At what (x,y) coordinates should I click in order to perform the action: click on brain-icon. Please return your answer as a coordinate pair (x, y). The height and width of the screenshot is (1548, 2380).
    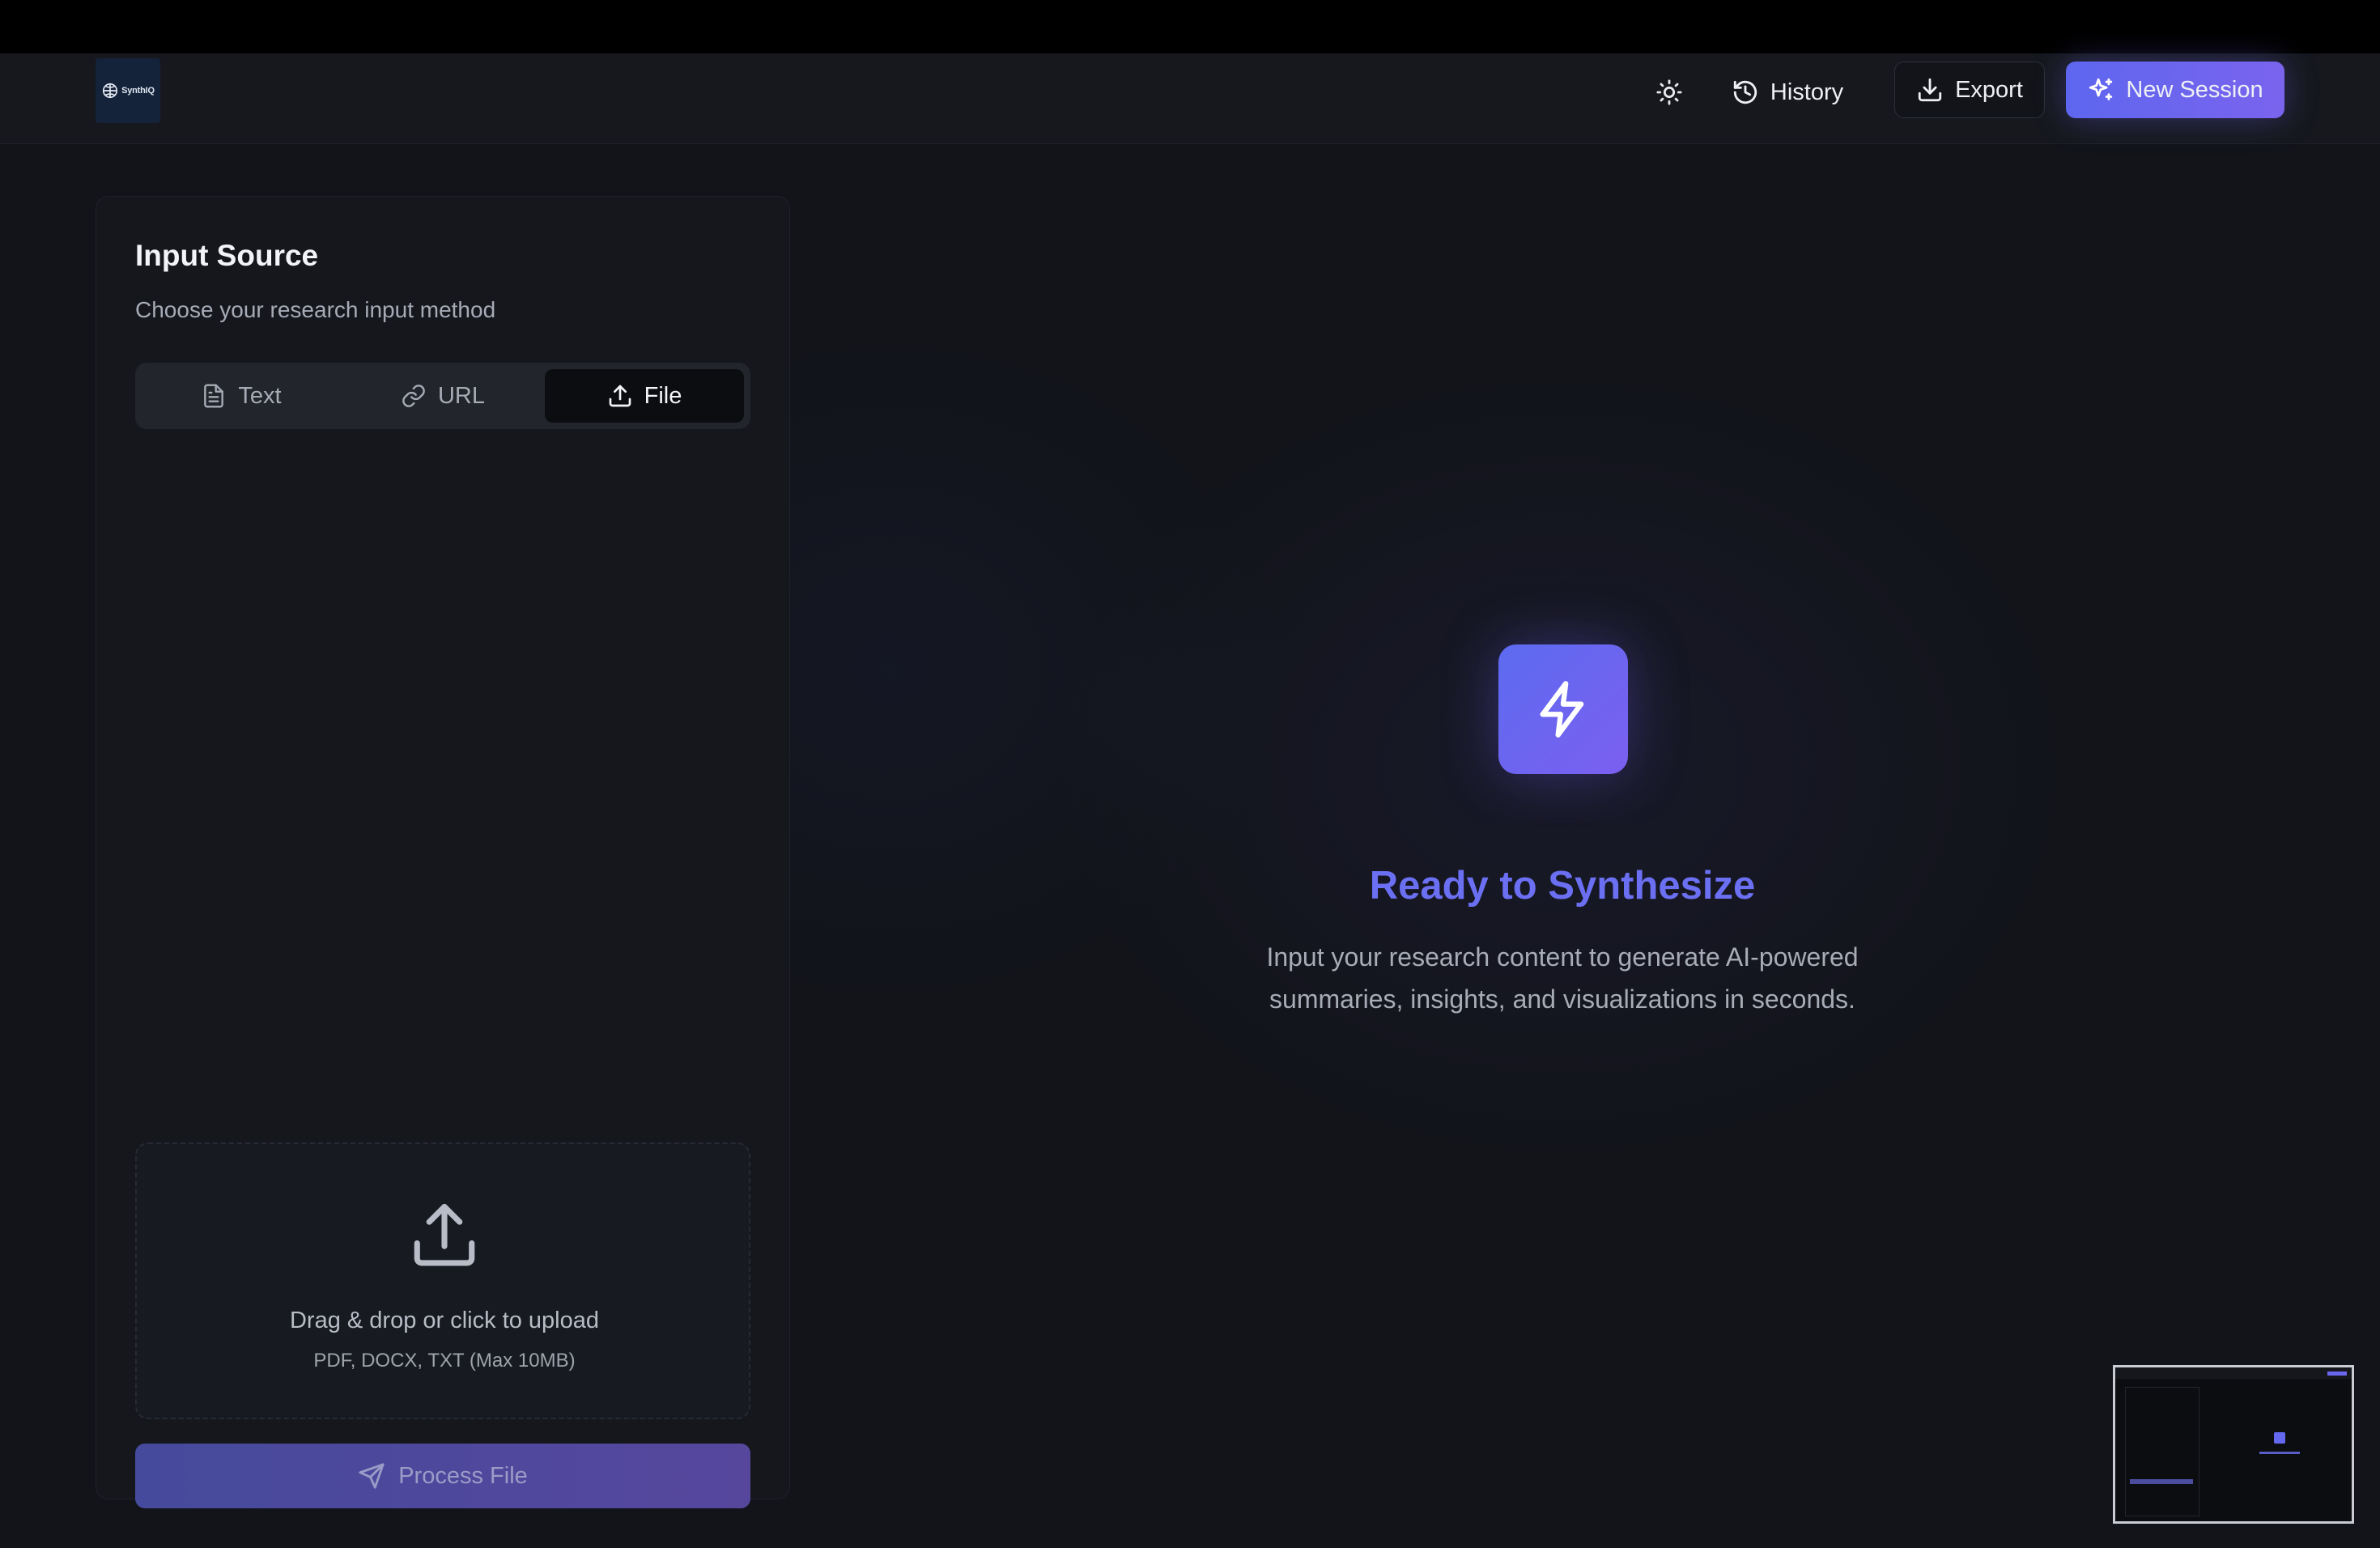
    Looking at the image, I should click on (110, 91).